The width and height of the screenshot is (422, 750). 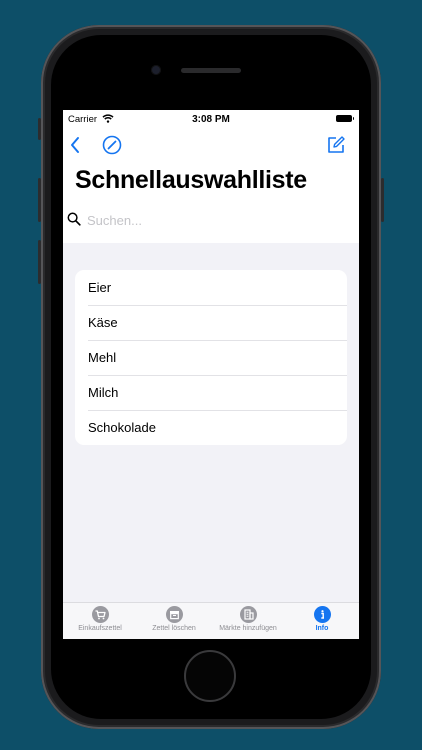 What do you see at coordinates (345, 118) in the screenshot?
I see `battery-icon` at bounding box center [345, 118].